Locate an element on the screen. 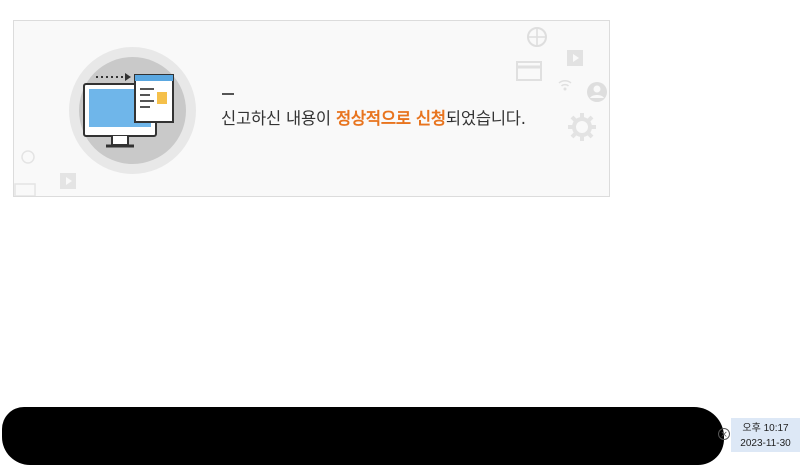 Image resolution: width=800 pixels, height=471 pixels. highlight-text: 신청 is located at coordinates (430, 118).